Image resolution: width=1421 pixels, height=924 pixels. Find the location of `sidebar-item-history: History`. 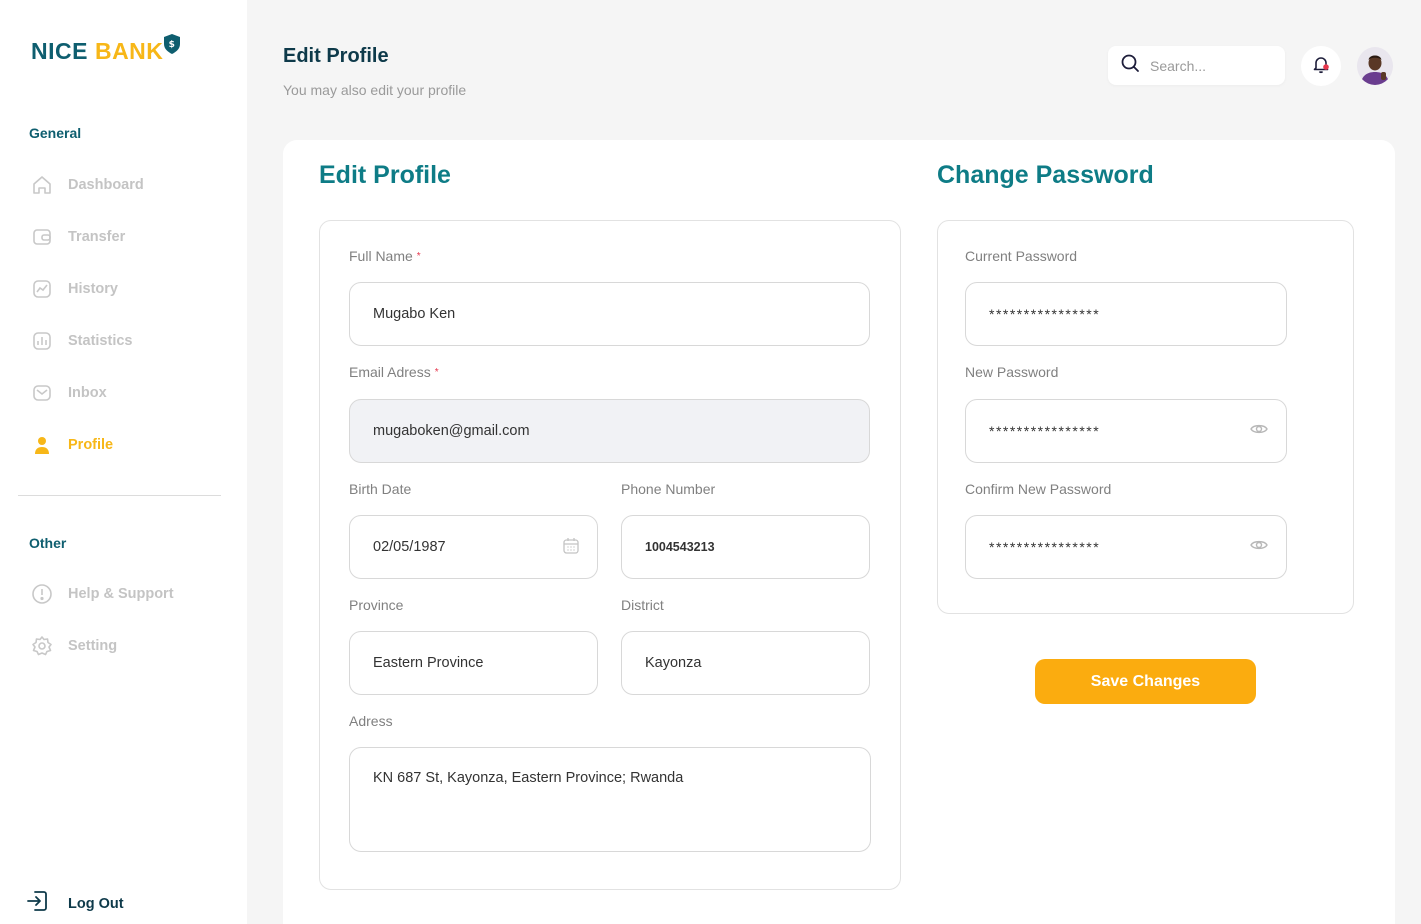

sidebar-item-history: History is located at coordinates (74, 289).